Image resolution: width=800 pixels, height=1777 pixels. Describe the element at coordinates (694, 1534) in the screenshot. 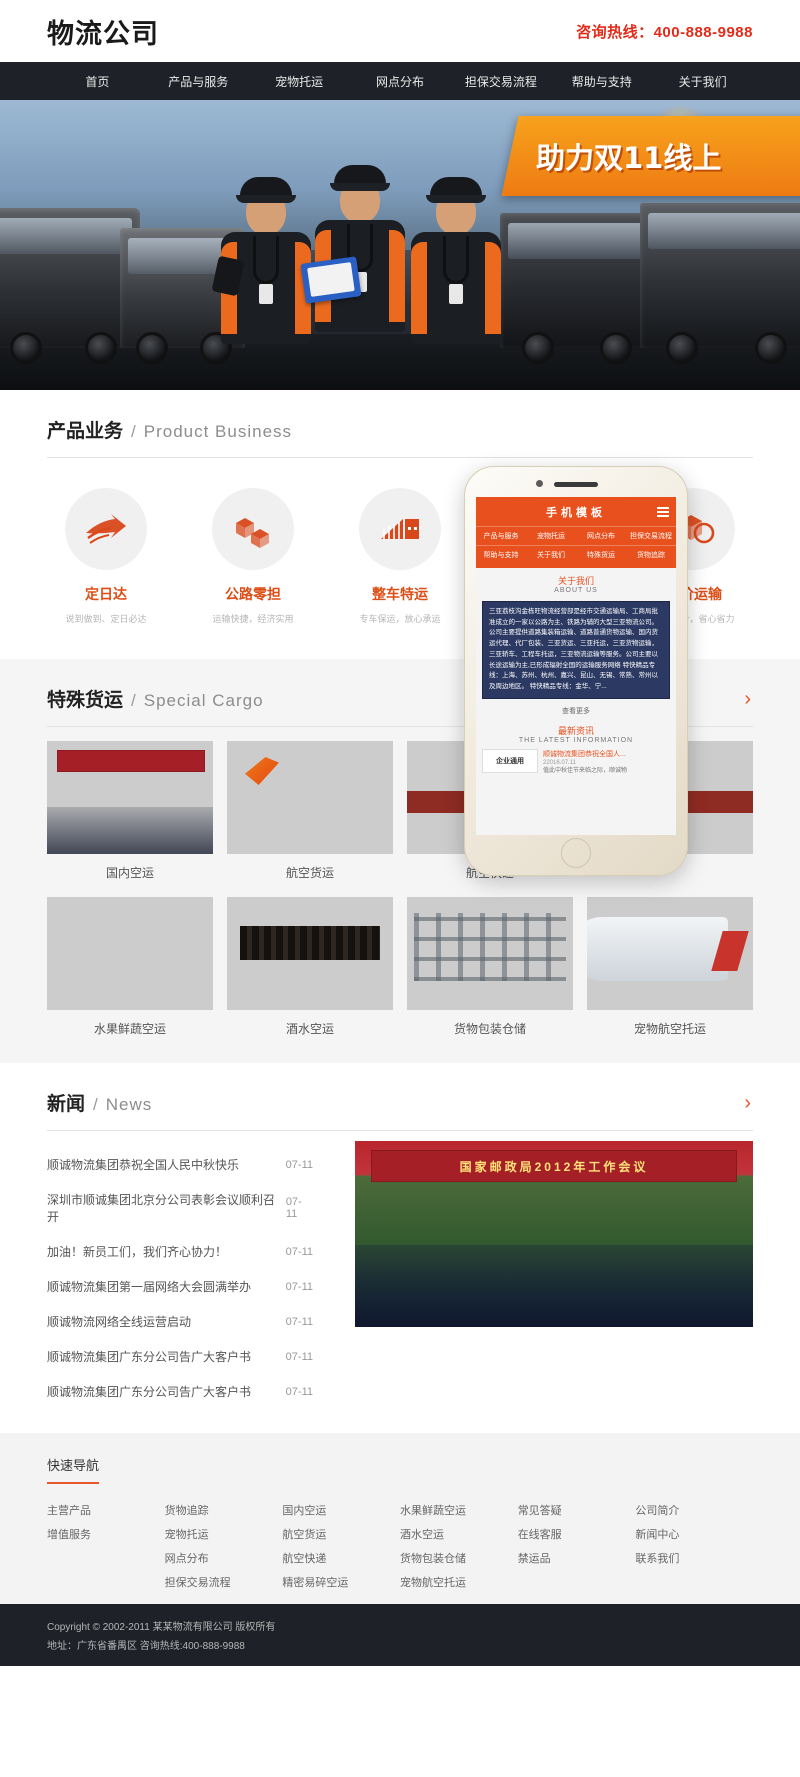

I see `quick-nav-link: 新闻中心` at that location.